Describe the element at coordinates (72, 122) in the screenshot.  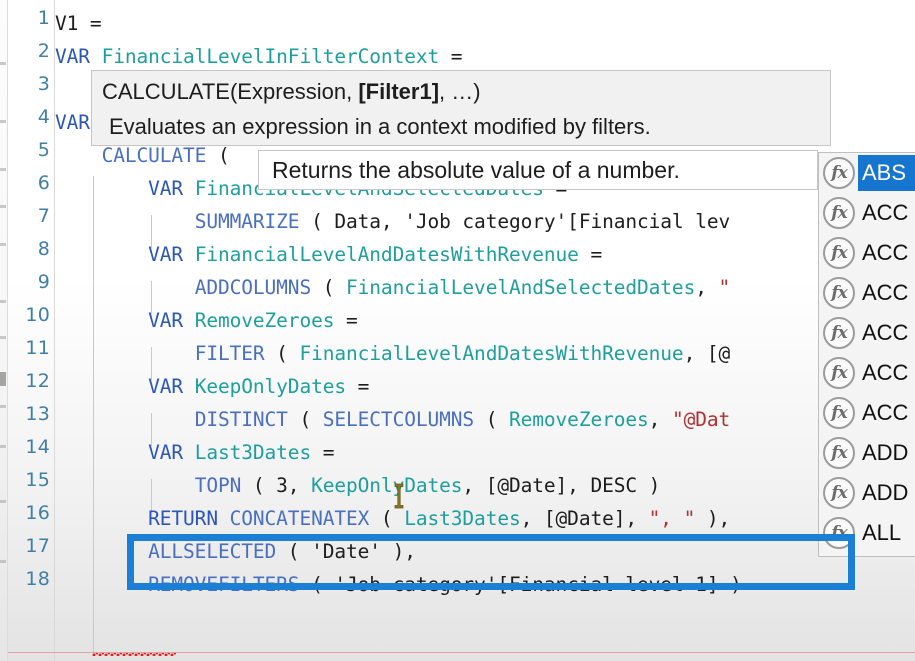
I see `code-line: VAR` at that location.